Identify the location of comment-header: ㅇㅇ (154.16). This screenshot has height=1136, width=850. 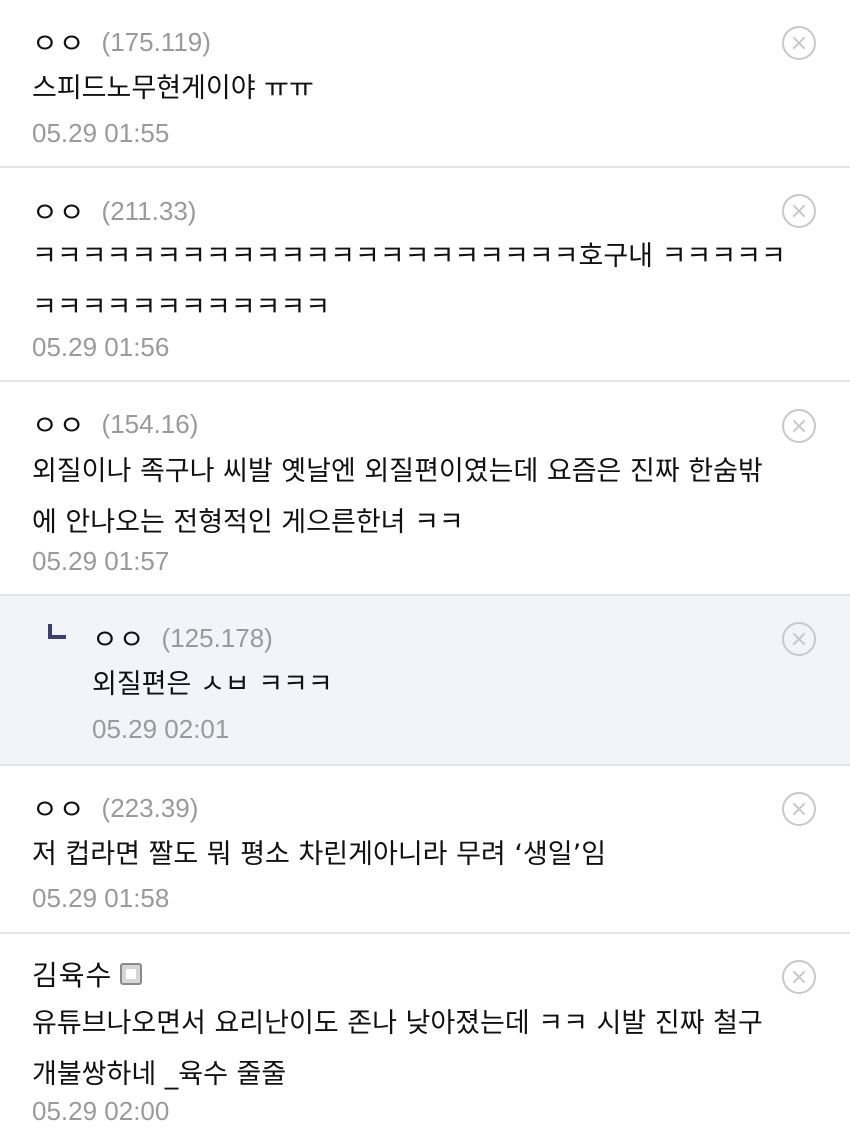
(115, 424).